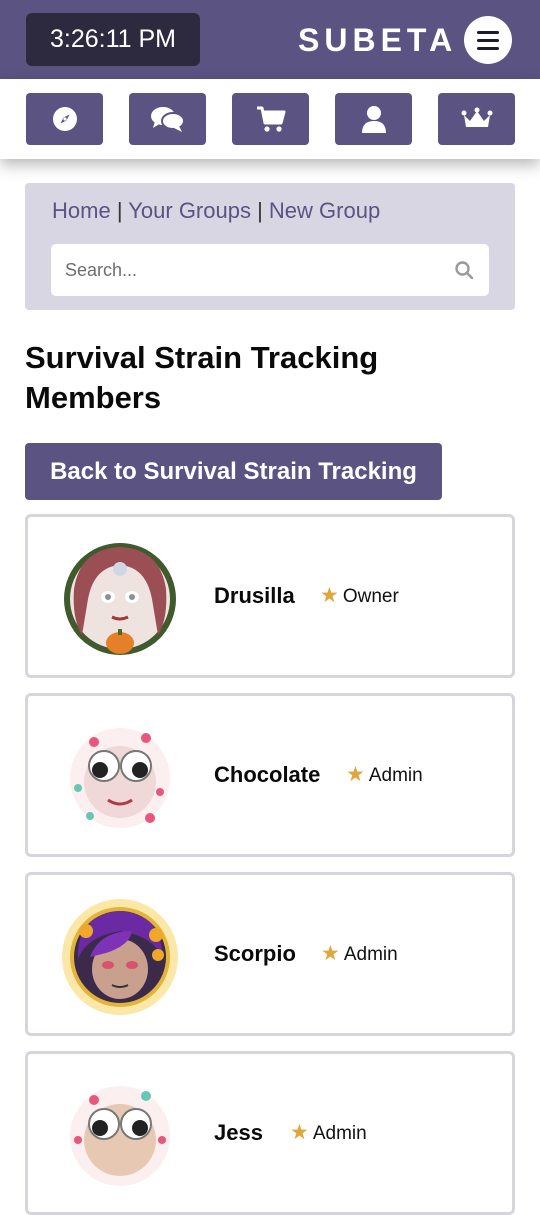 The height and width of the screenshot is (1215, 540). I want to click on breadcrumb-new-group: New Group, so click(324, 210).